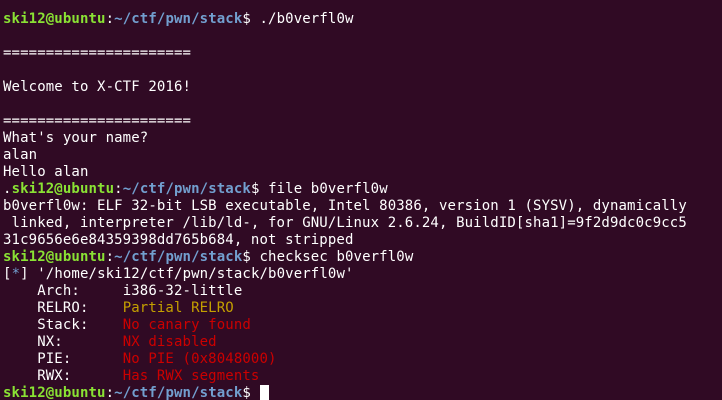 The width and height of the screenshot is (722, 400). What do you see at coordinates (362, 342) in the screenshot?
I see `checksec-row-nx: NX: NX disabled` at bounding box center [362, 342].